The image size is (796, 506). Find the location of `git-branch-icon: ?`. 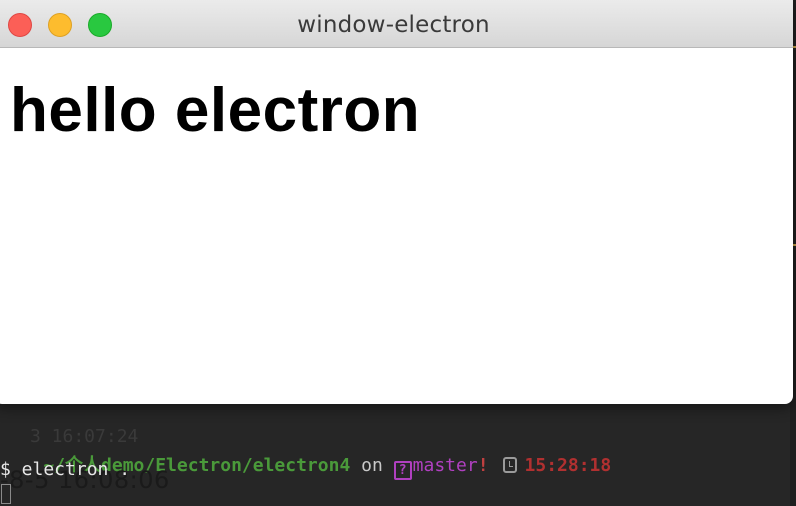

git-branch-icon: ? is located at coordinates (402, 470).